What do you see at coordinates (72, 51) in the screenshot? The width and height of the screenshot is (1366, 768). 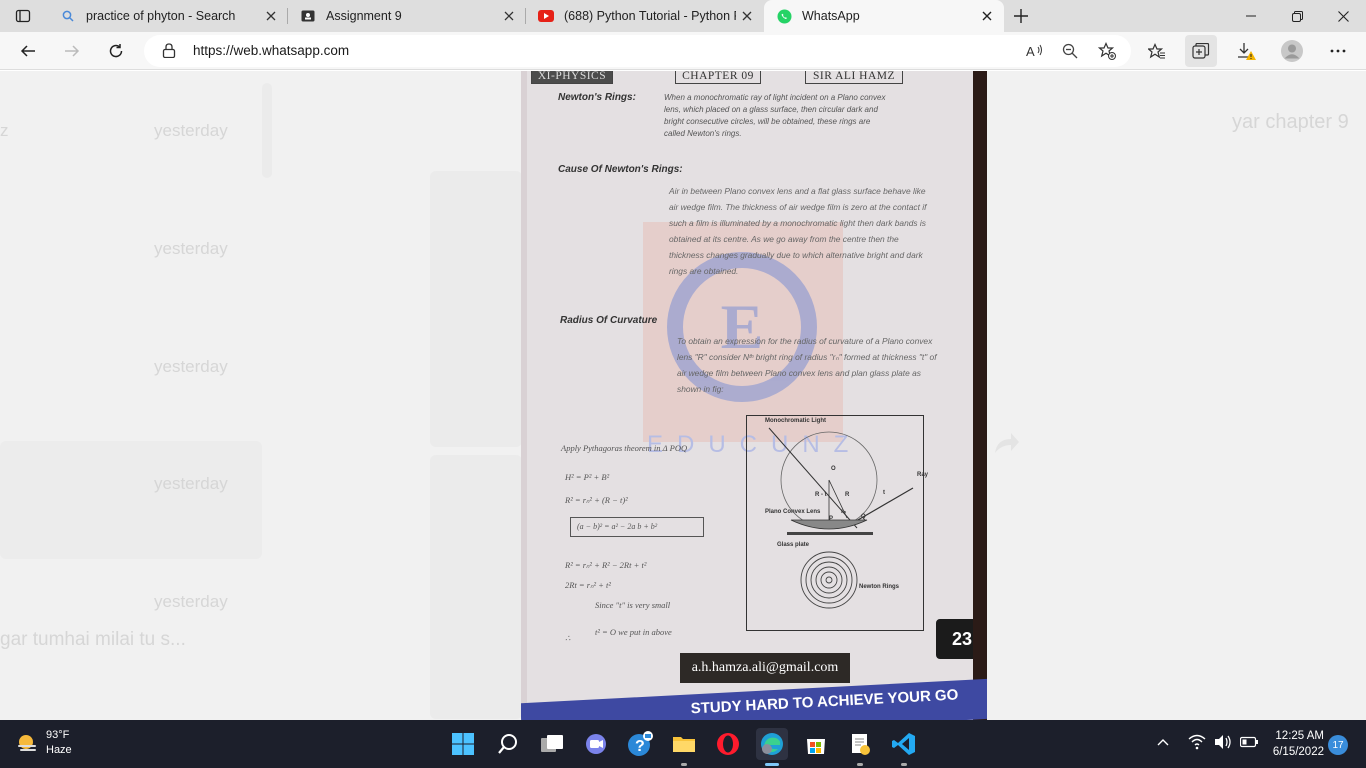 I see `forward-button` at bounding box center [72, 51].